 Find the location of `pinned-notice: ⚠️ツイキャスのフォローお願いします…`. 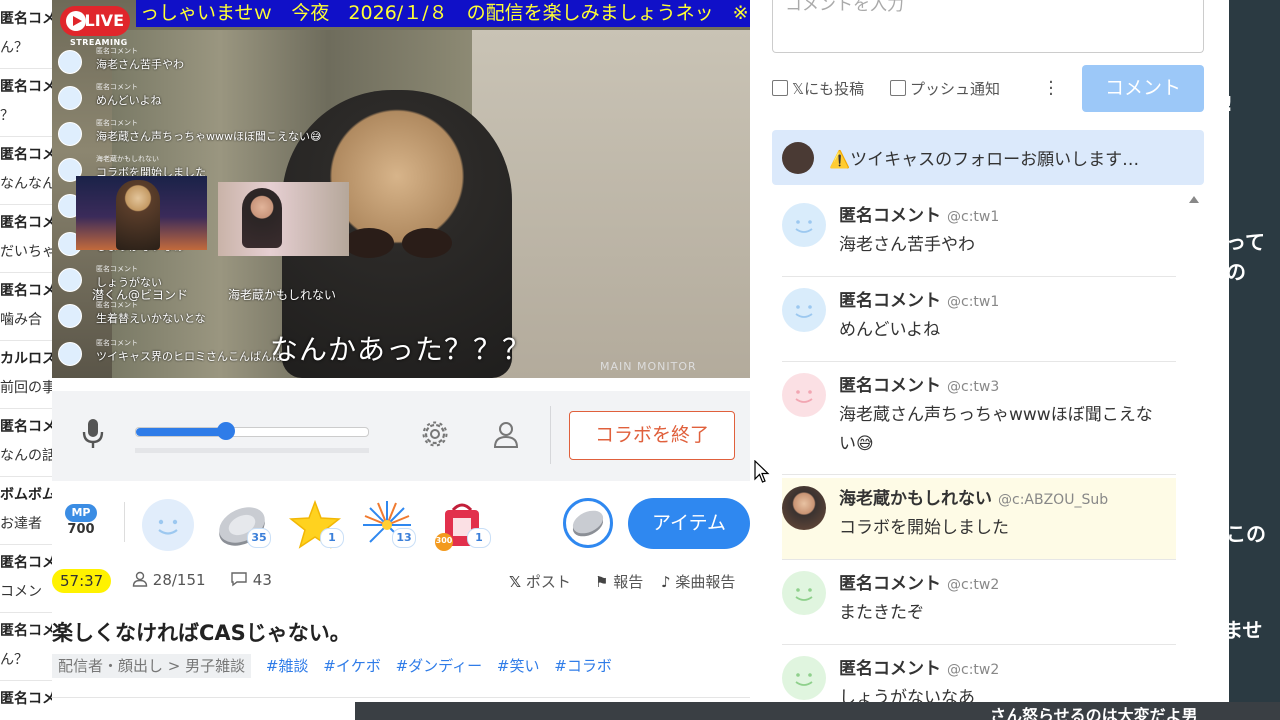

pinned-notice: ⚠️ツイキャスのフォローお願いします… is located at coordinates (988, 157).